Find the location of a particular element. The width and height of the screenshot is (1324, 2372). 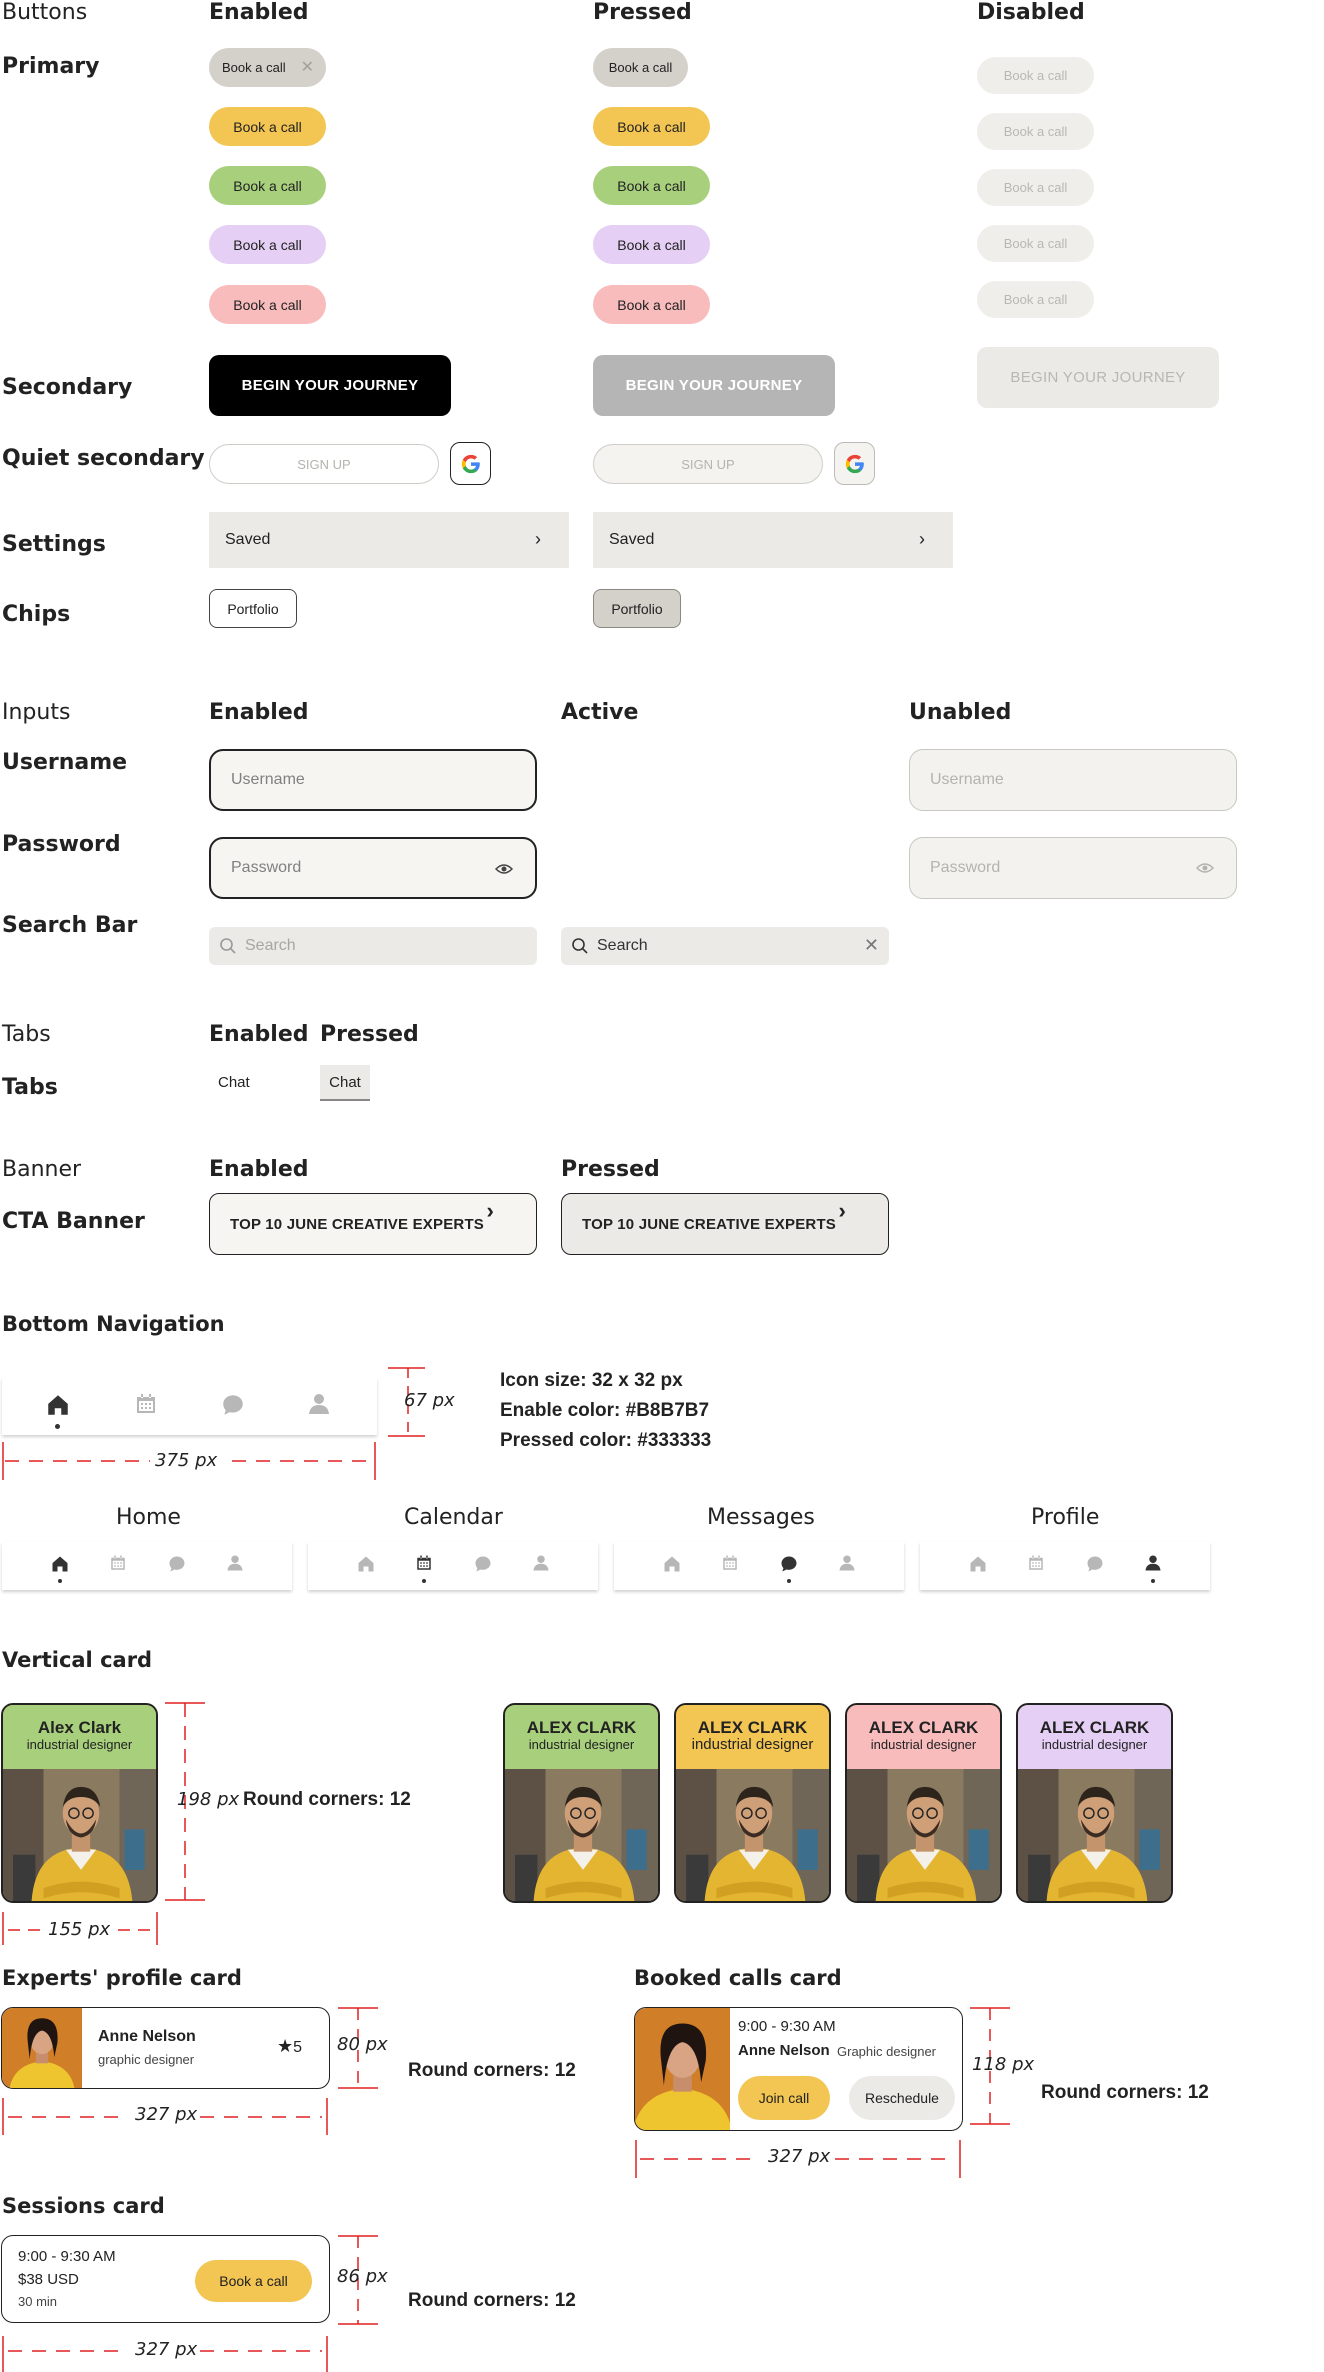

username-input: Username is located at coordinates (373, 780).